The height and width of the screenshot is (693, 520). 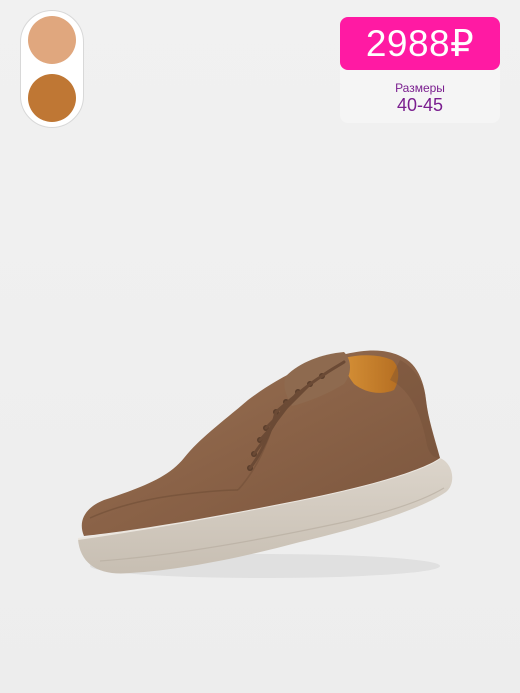 I want to click on sizes-value: 40-45, so click(x=420, y=105).